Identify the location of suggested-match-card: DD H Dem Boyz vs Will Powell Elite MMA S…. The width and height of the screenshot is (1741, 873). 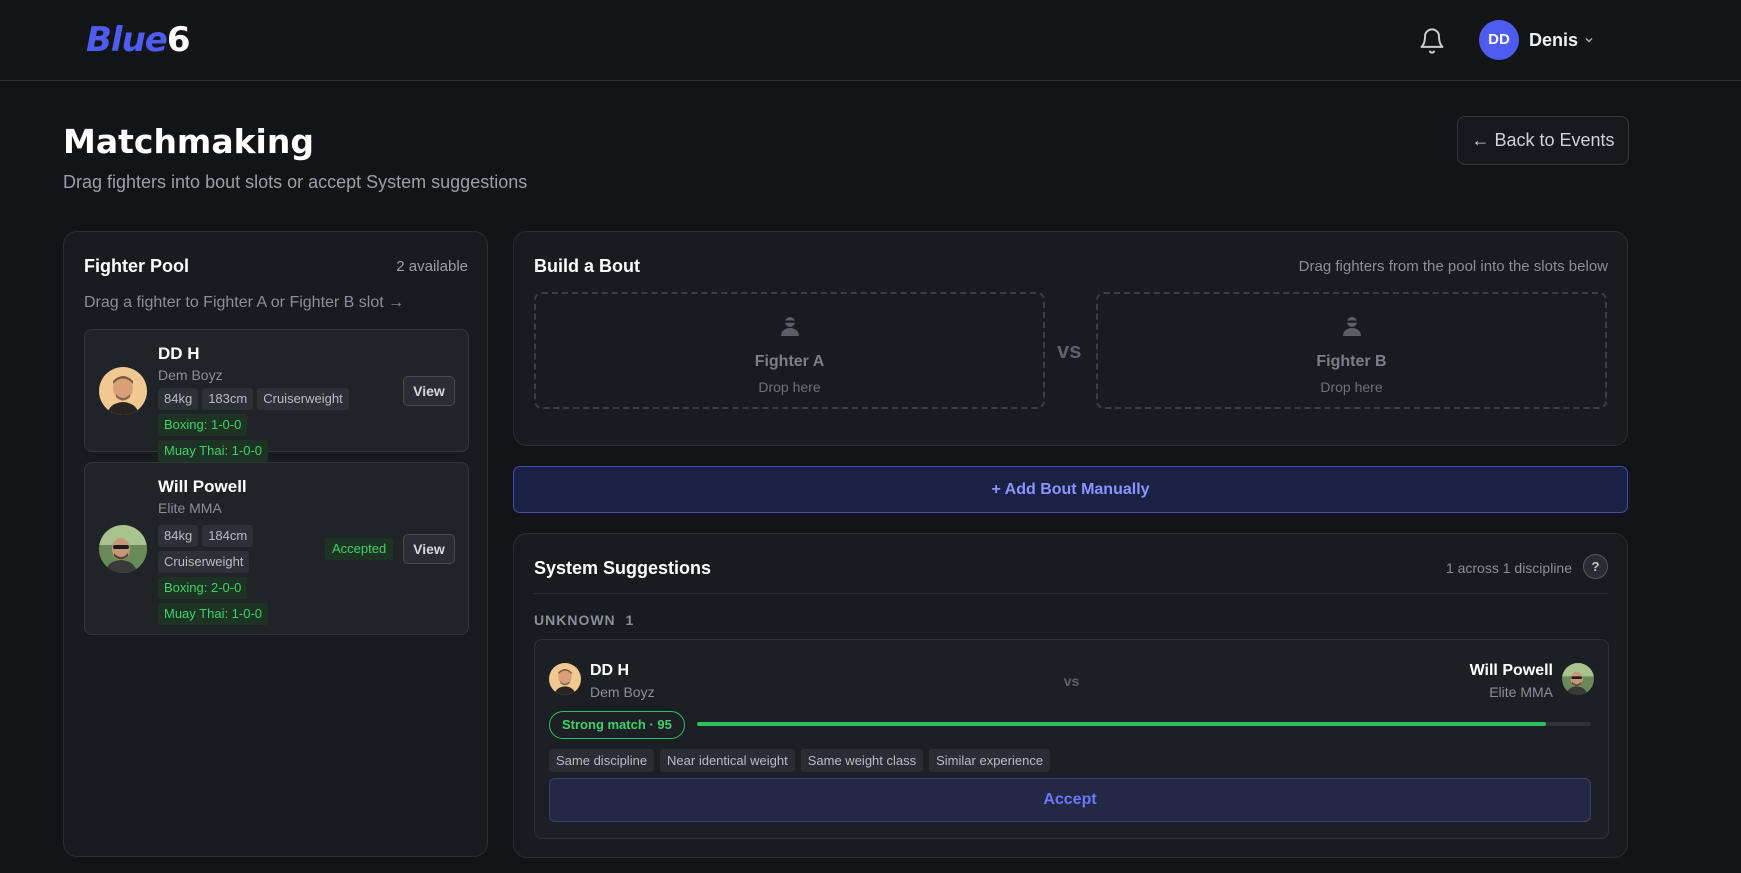
(1071, 739).